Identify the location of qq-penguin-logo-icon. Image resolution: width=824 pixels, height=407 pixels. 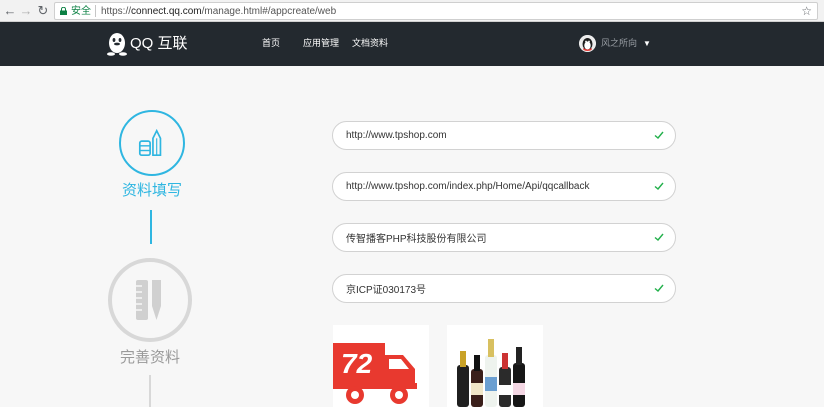
(117, 44).